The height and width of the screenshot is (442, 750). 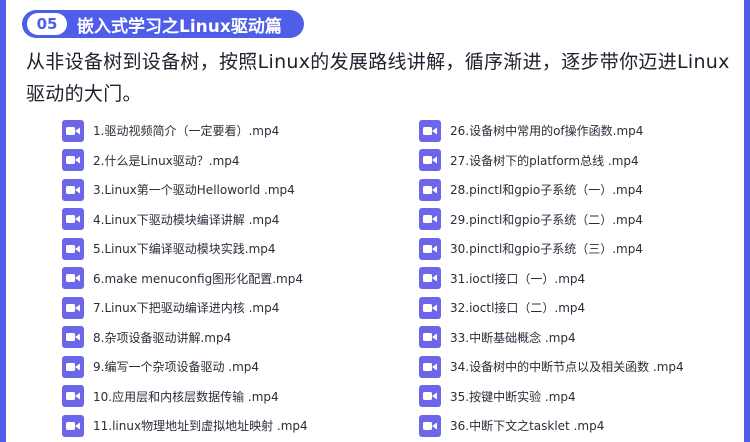 I want to click on video-file-item: 29.pinctl和gpio子系统（二）.mp4, so click(x=551, y=220).